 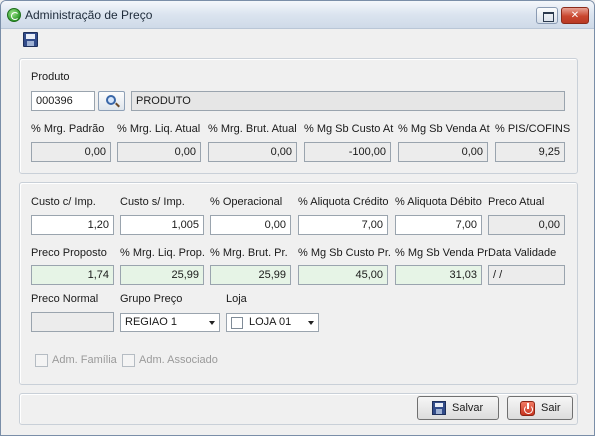 I want to click on aliquota-debito-field: 7,00, so click(x=438, y=225).